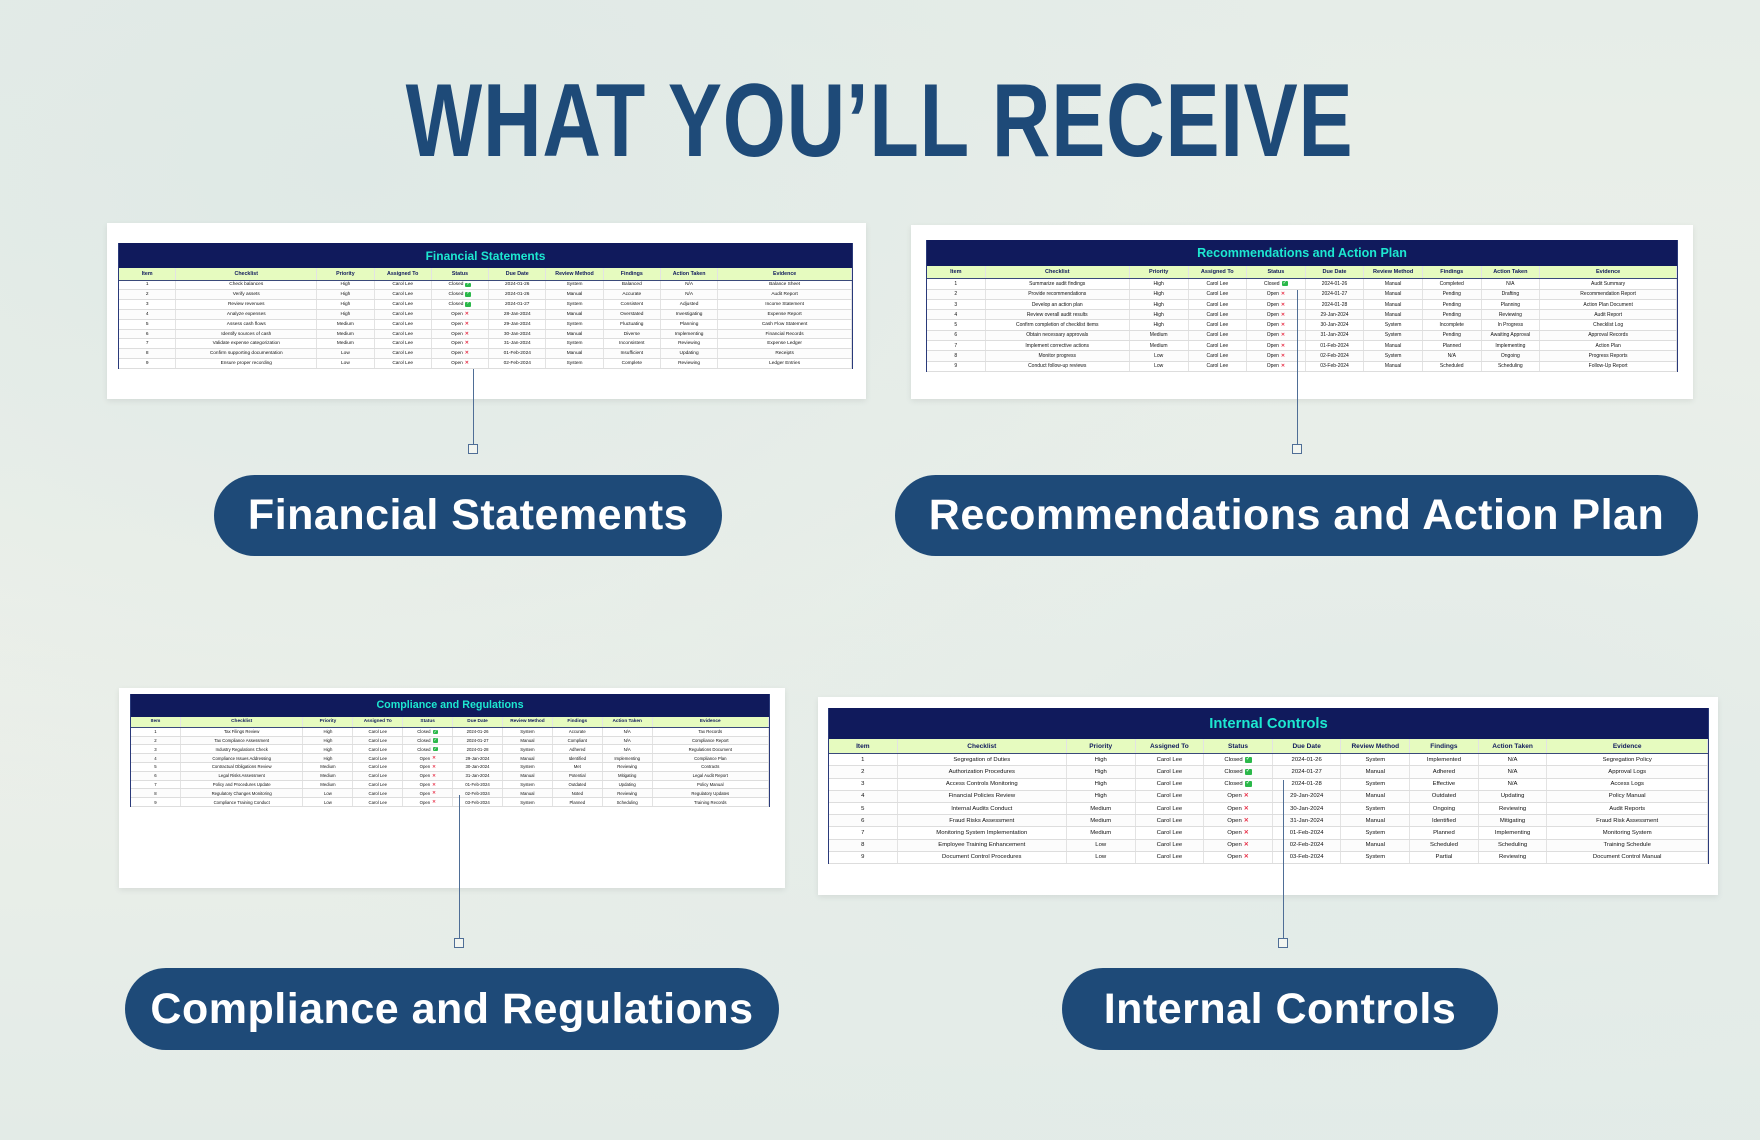 This screenshot has height=1140, width=1760. I want to click on cell-text: Reviewing, so click(1512, 808).